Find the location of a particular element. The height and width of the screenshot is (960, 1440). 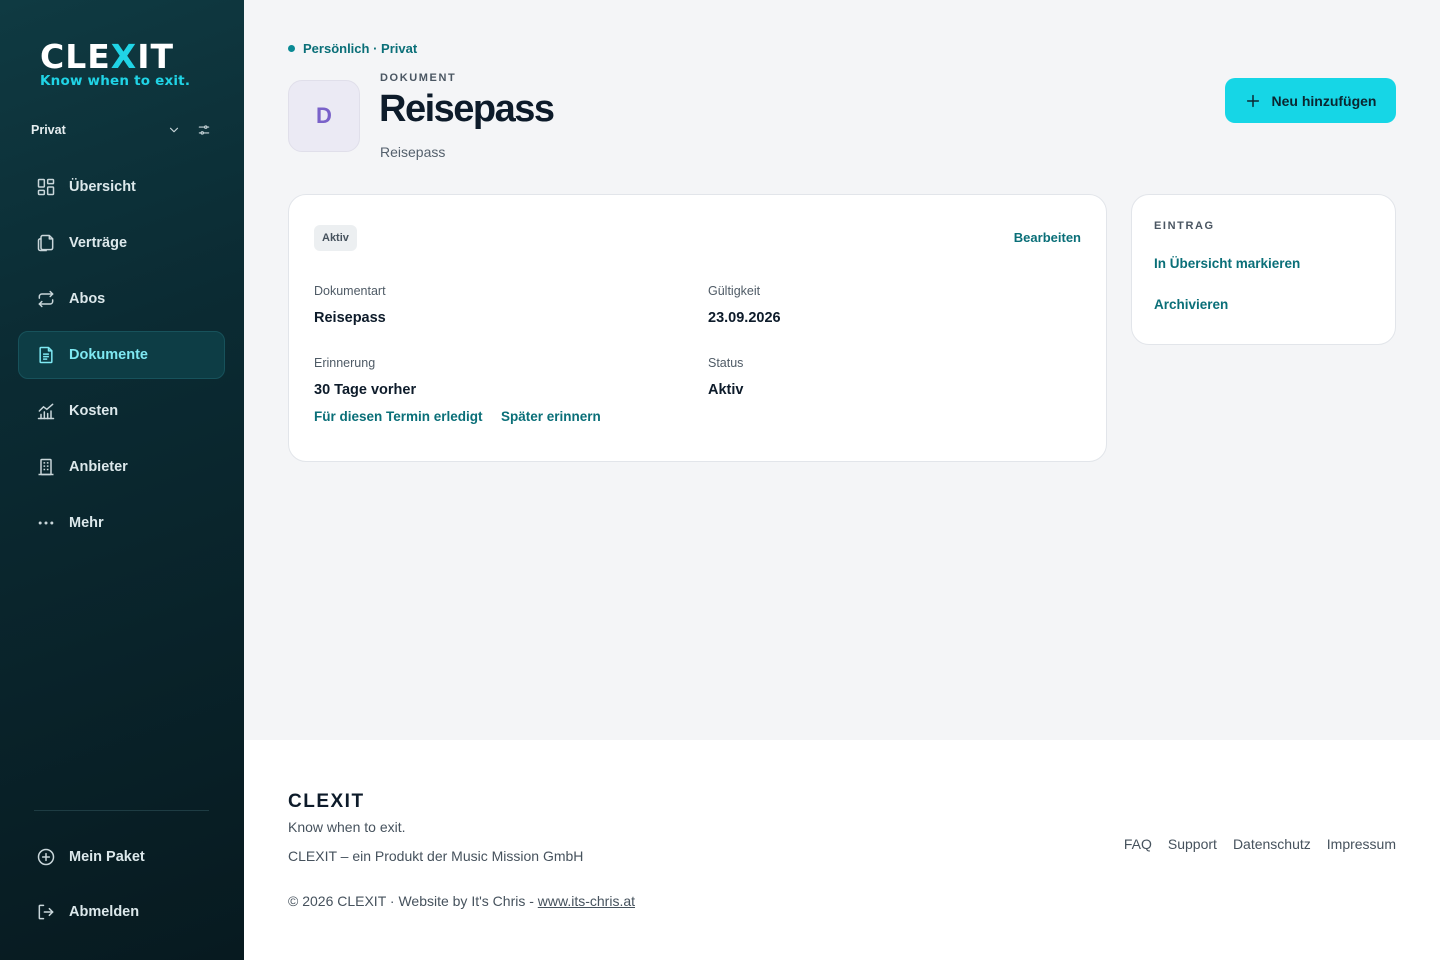

footer-link-faq: FAQ is located at coordinates (1138, 844).